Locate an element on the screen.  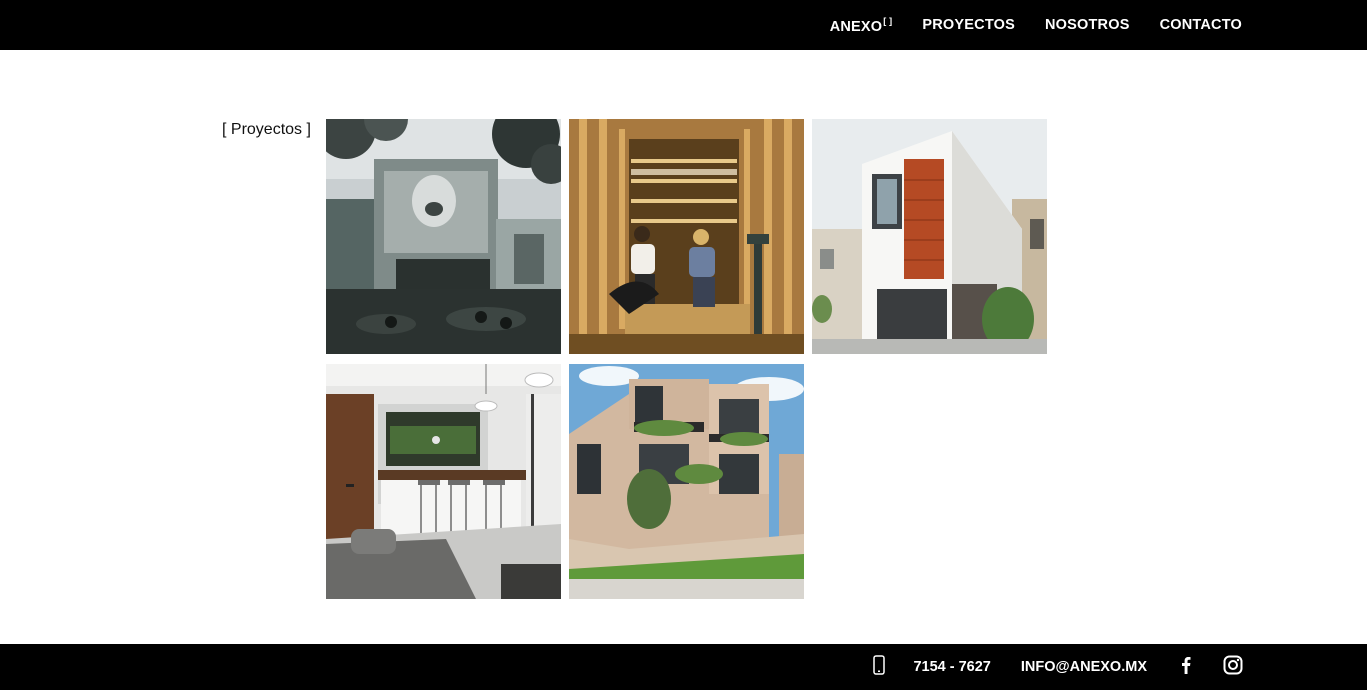
nav-item-nosotros: NOSOTROS is located at coordinates (1087, 25).